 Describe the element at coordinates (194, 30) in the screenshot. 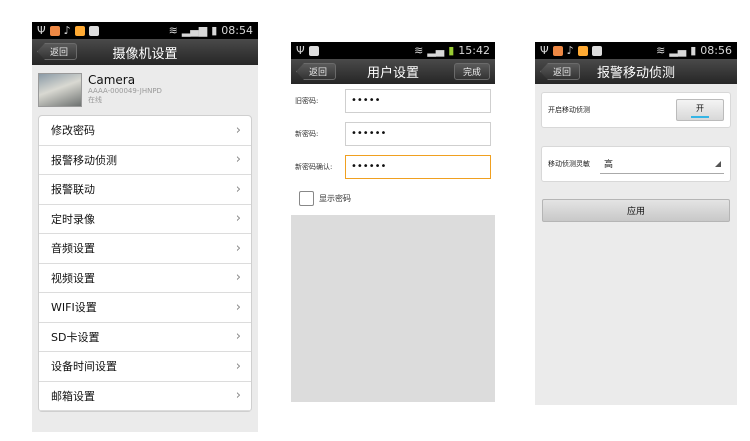

I see `signal-icon: ▂▄▆` at that location.